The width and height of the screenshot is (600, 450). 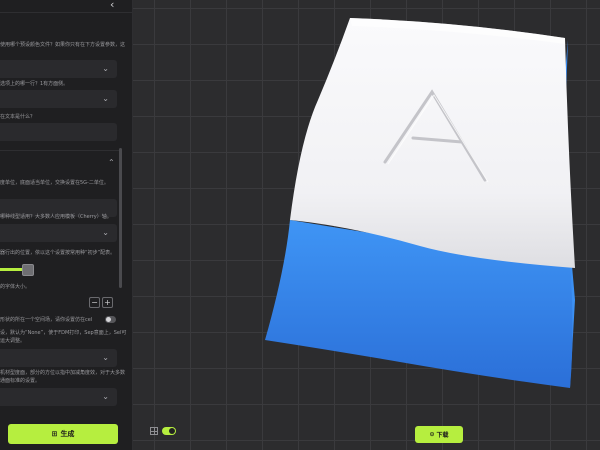 What do you see at coordinates (67, 434) in the screenshot?
I see `generate-label: 生成` at bounding box center [67, 434].